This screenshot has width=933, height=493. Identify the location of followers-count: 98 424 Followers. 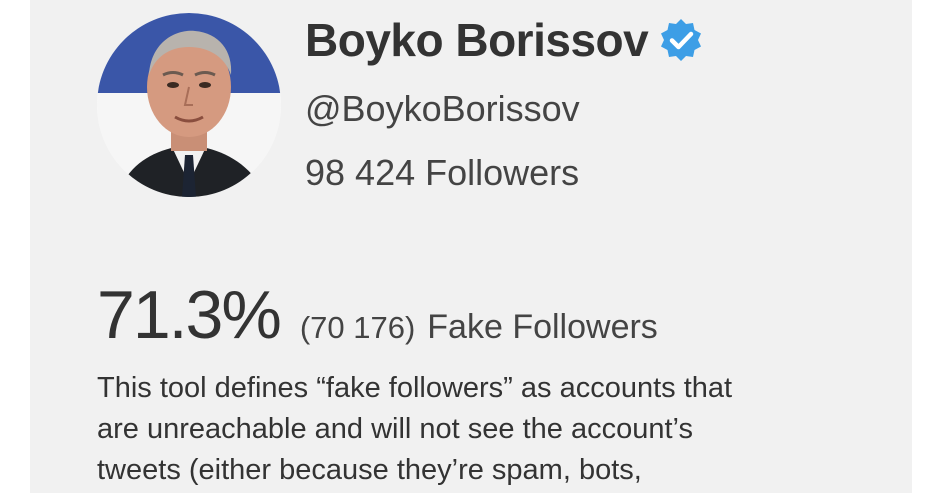
(442, 172).